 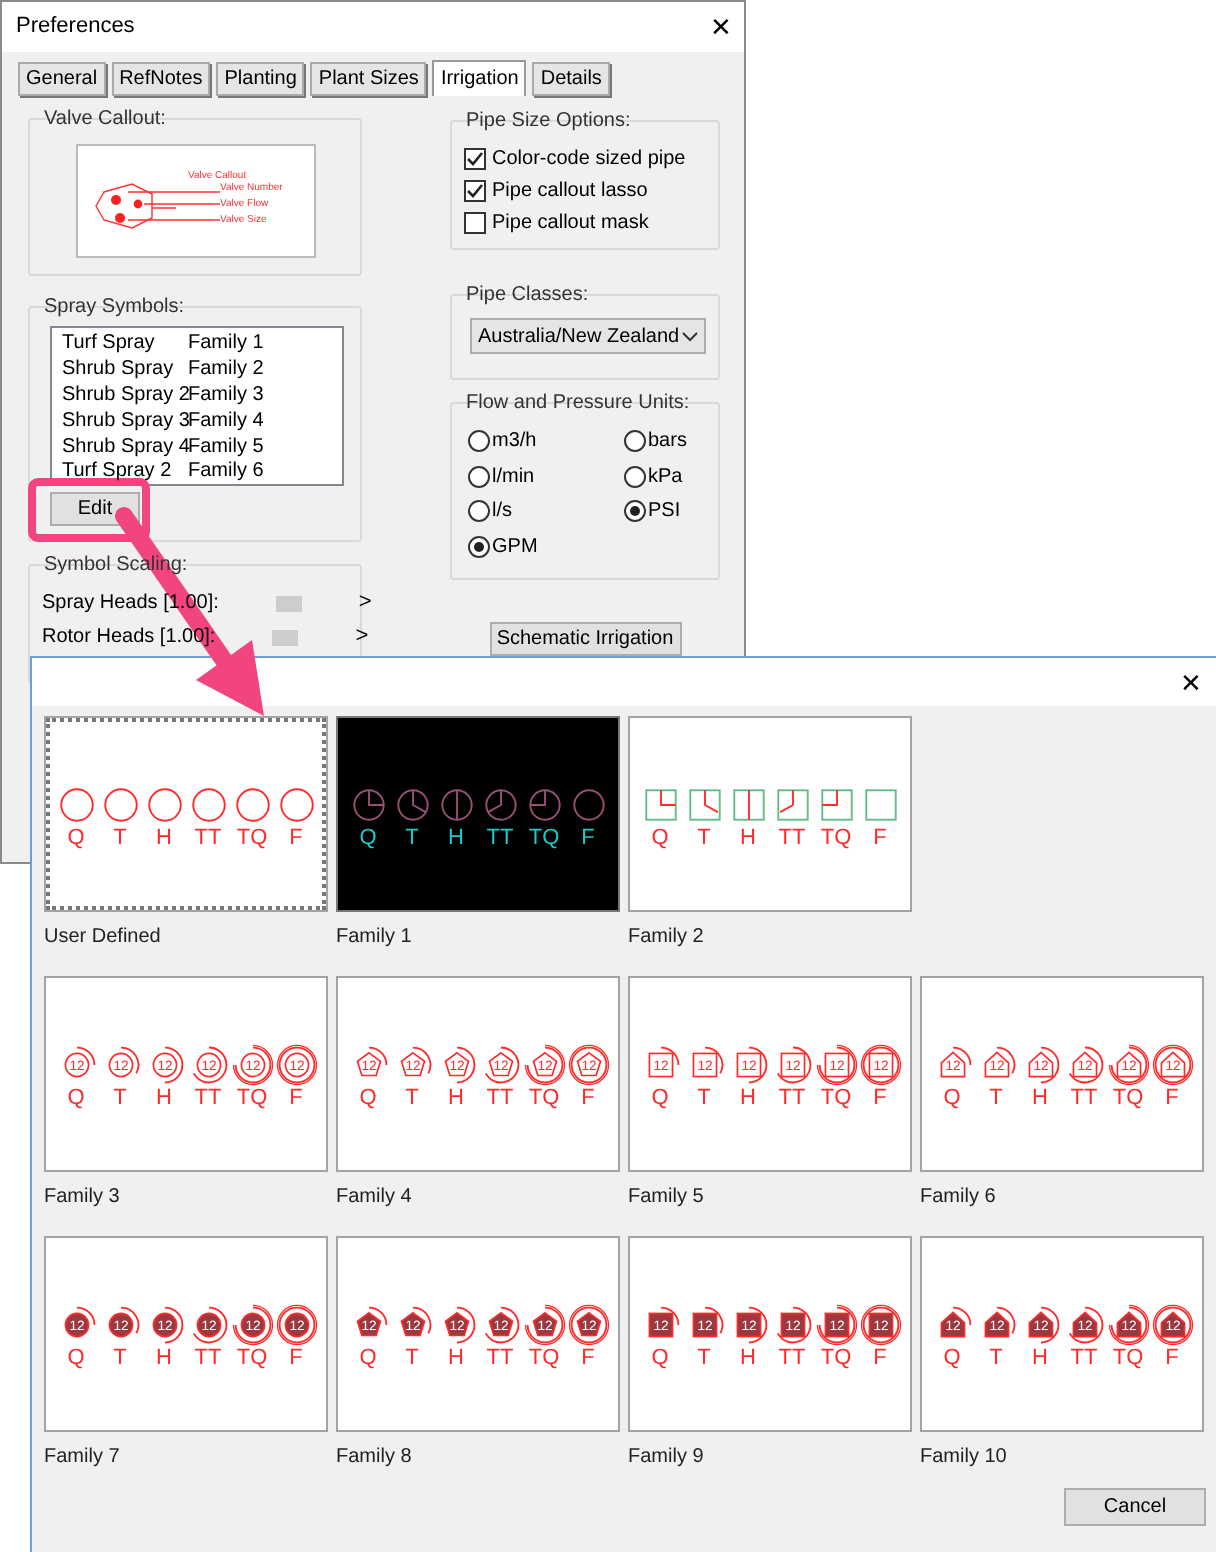 What do you see at coordinates (102, 938) in the screenshot?
I see `tile-label: User Defined` at bounding box center [102, 938].